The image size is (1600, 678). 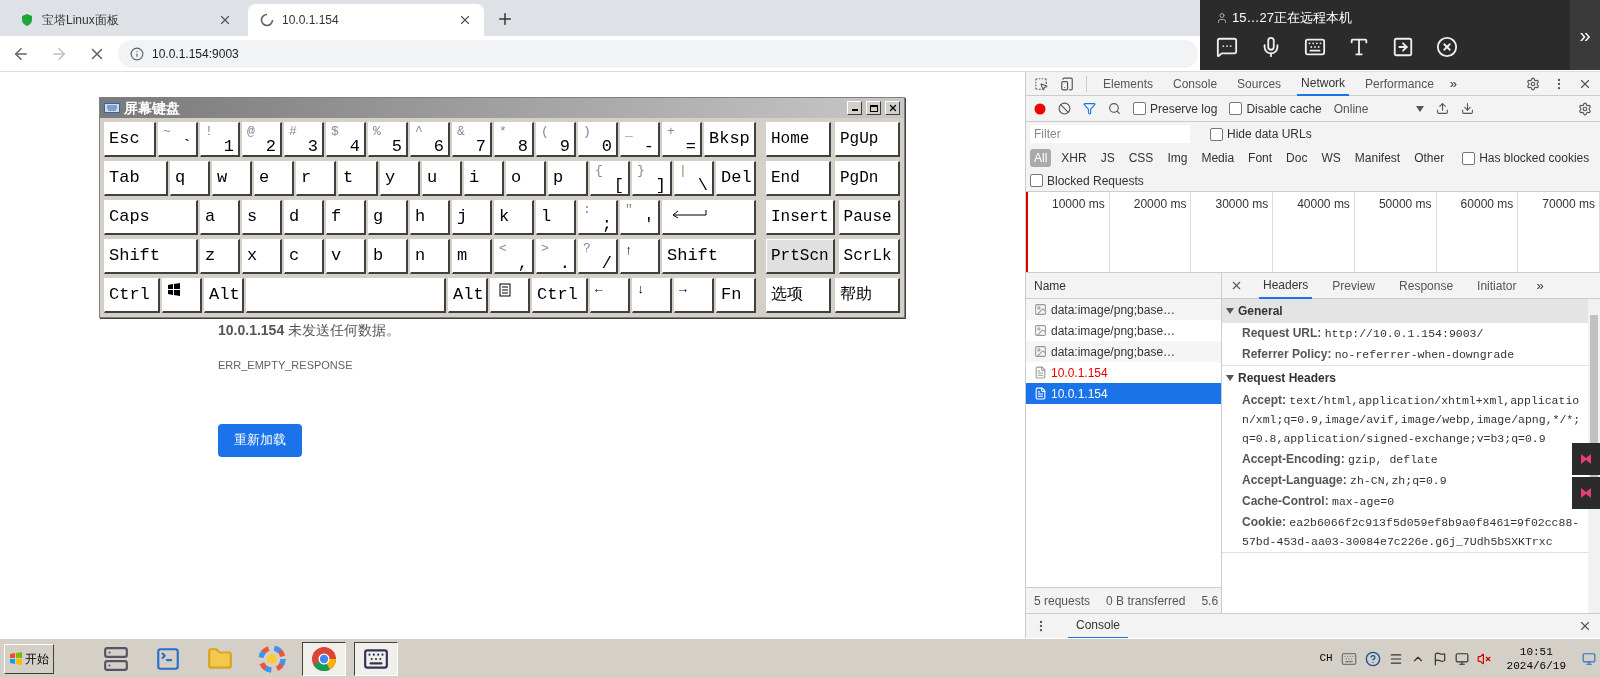 I want to click on keyboard-key: $ 4, so click(x=346, y=139).